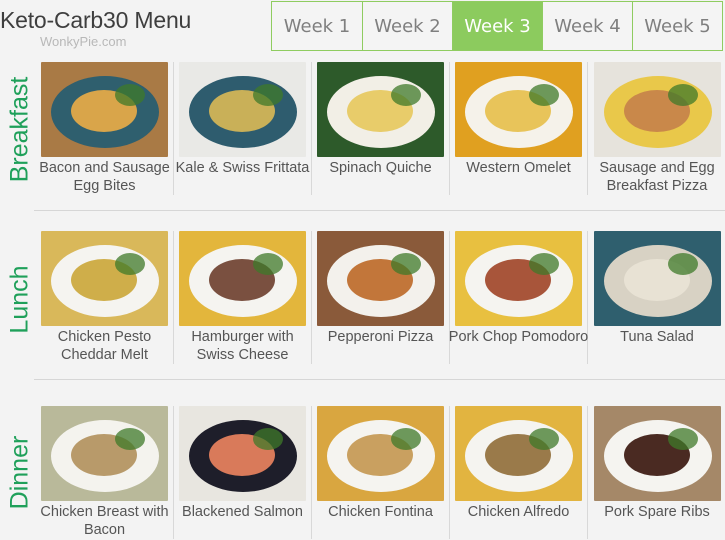 The width and height of the screenshot is (725, 540). I want to click on site-name: WonkyPie.com, so click(83, 41).